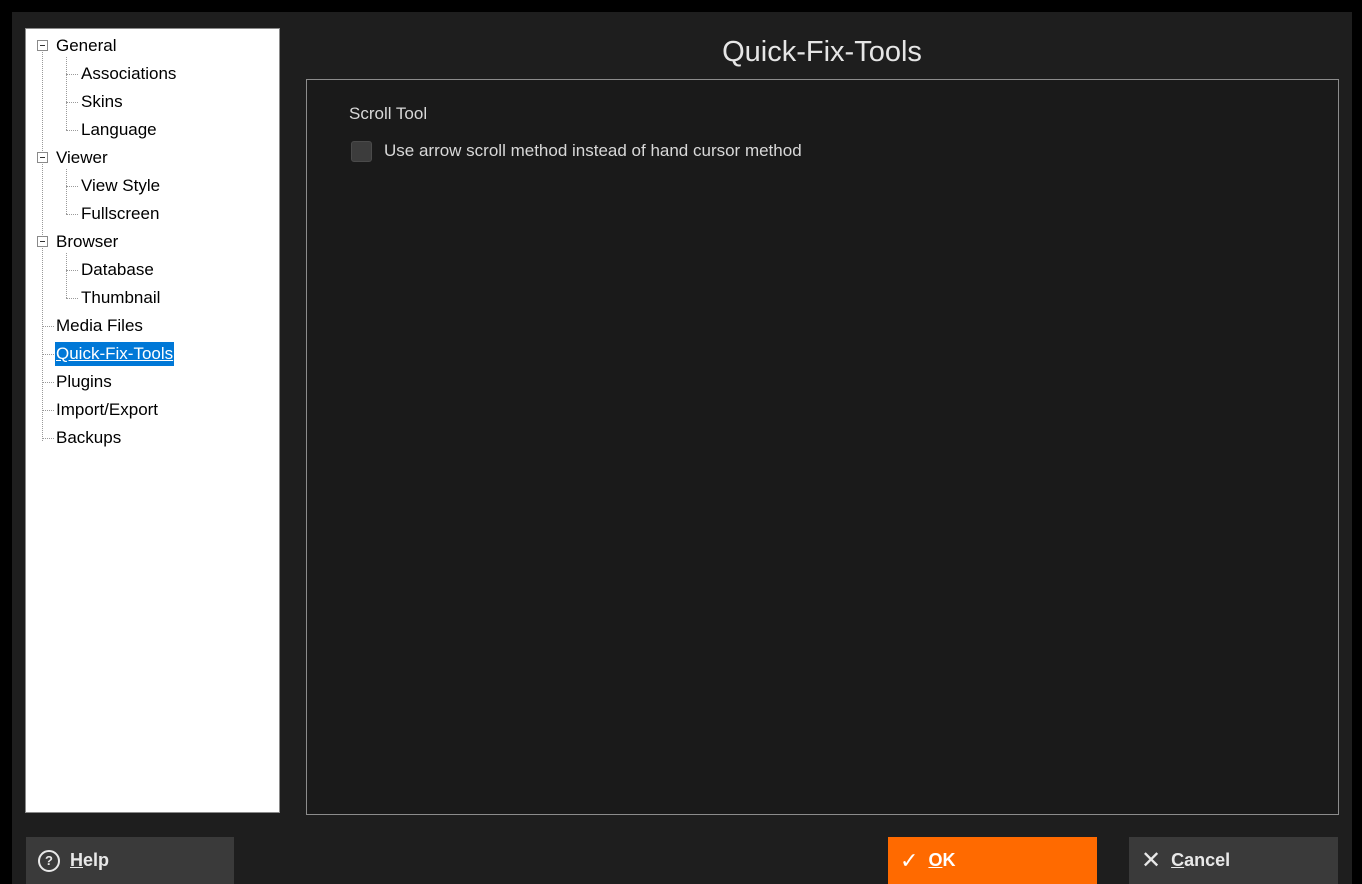 The height and width of the screenshot is (884, 1362). Describe the element at coordinates (1207, 860) in the screenshot. I see `cancel-label-rest: ancel` at that location.